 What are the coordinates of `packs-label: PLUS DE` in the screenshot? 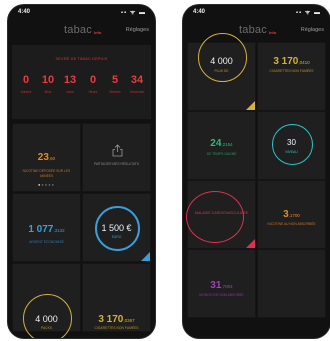 It's located at (221, 71).